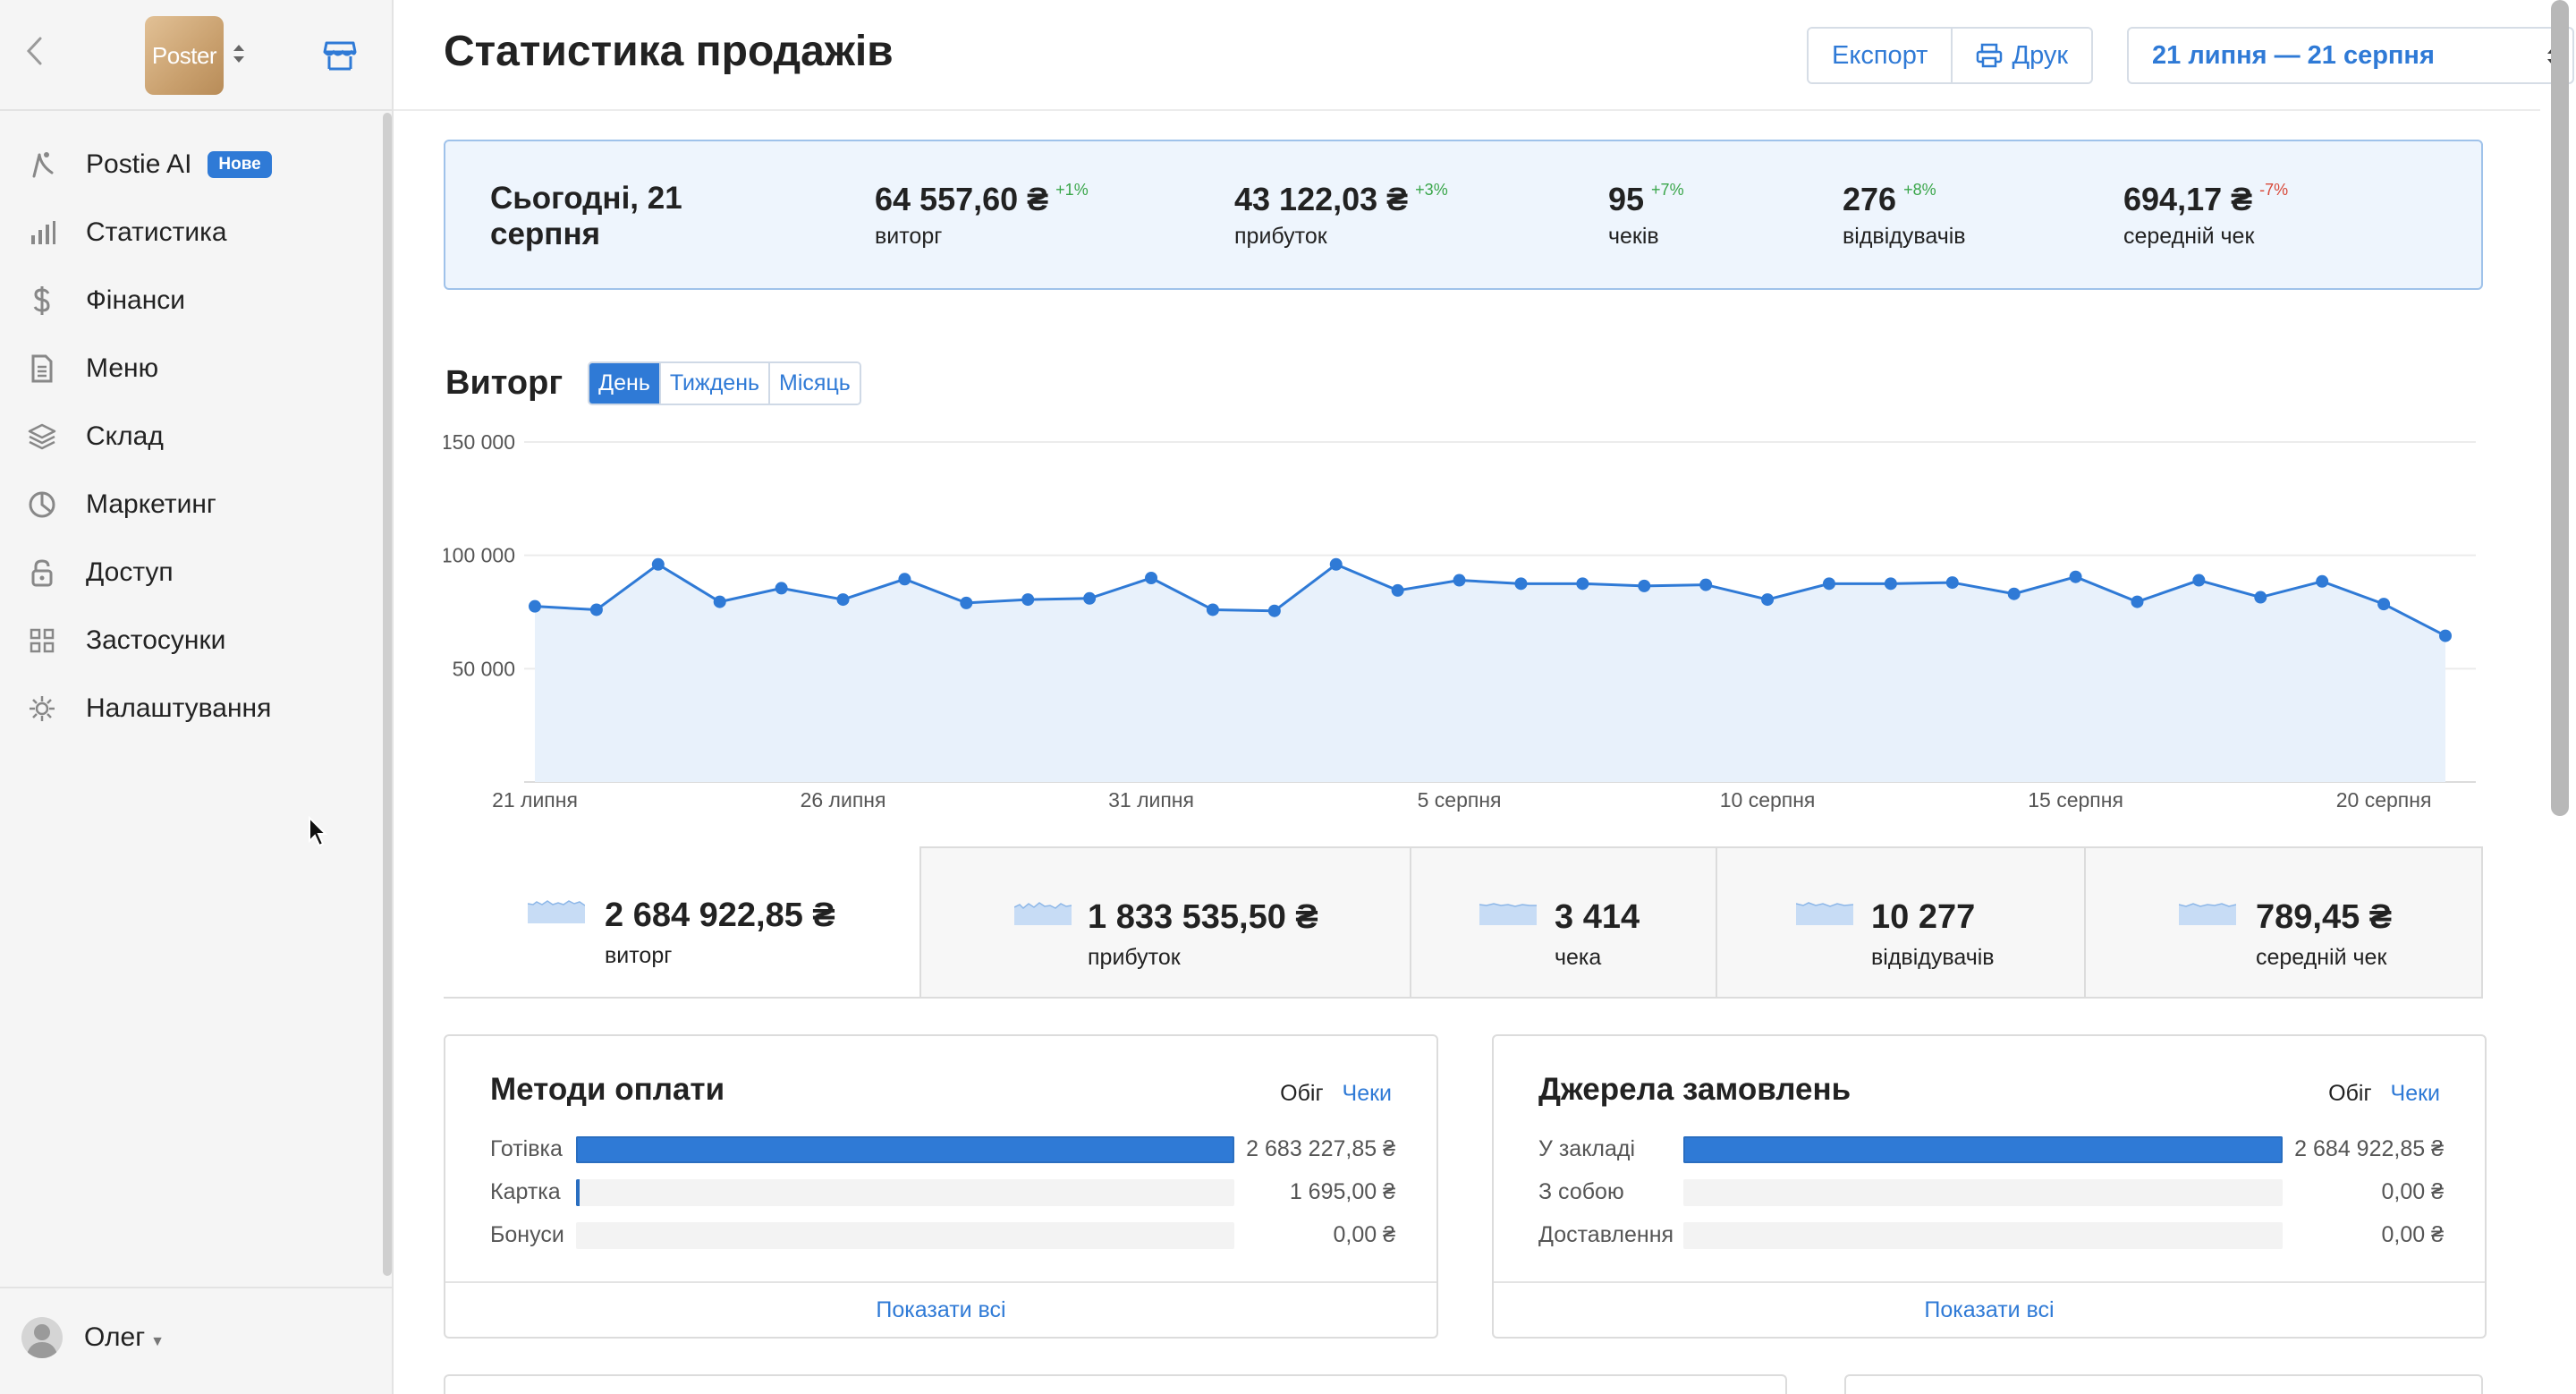  What do you see at coordinates (1900, 922) in the screenshot?
I see `total-visitors: 10 277 відвідувачів` at bounding box center [1900, 922].